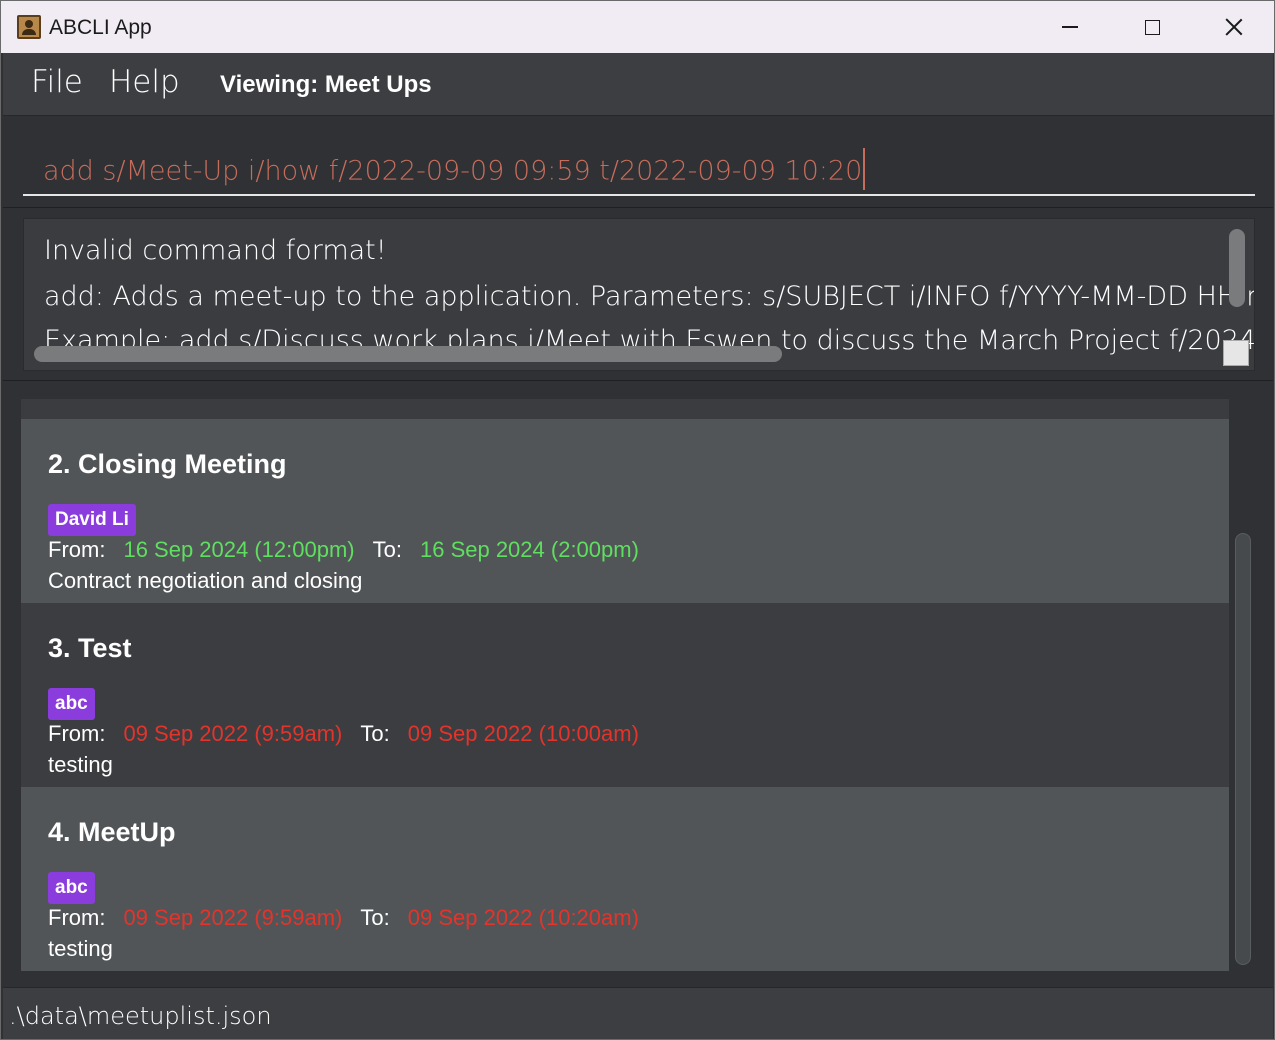  What do you see at coordinates (408, 354) in the screenshot?
I see `result-horizontal-scrollbar` at bounding box center [408, 354].